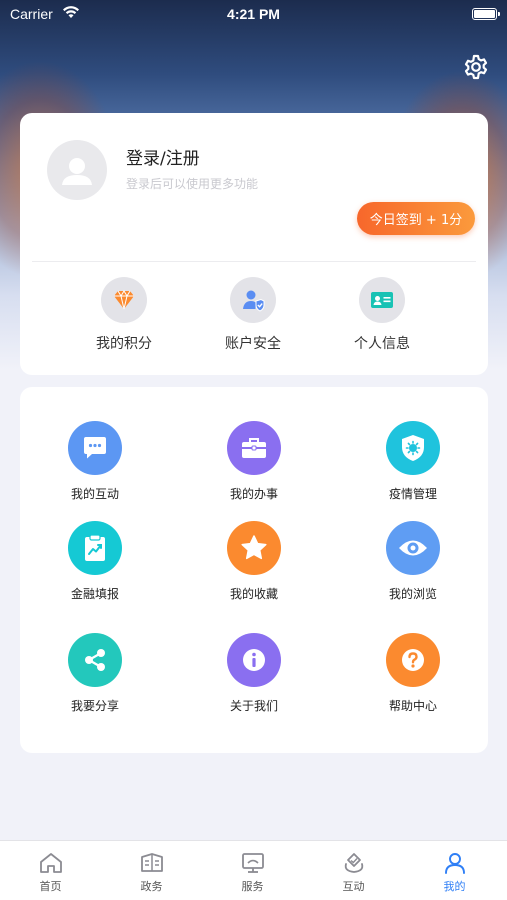 The height and width of the screenshot is (900, 507). I want to click on quick-action-points: 我的积分, so click(124, 315).